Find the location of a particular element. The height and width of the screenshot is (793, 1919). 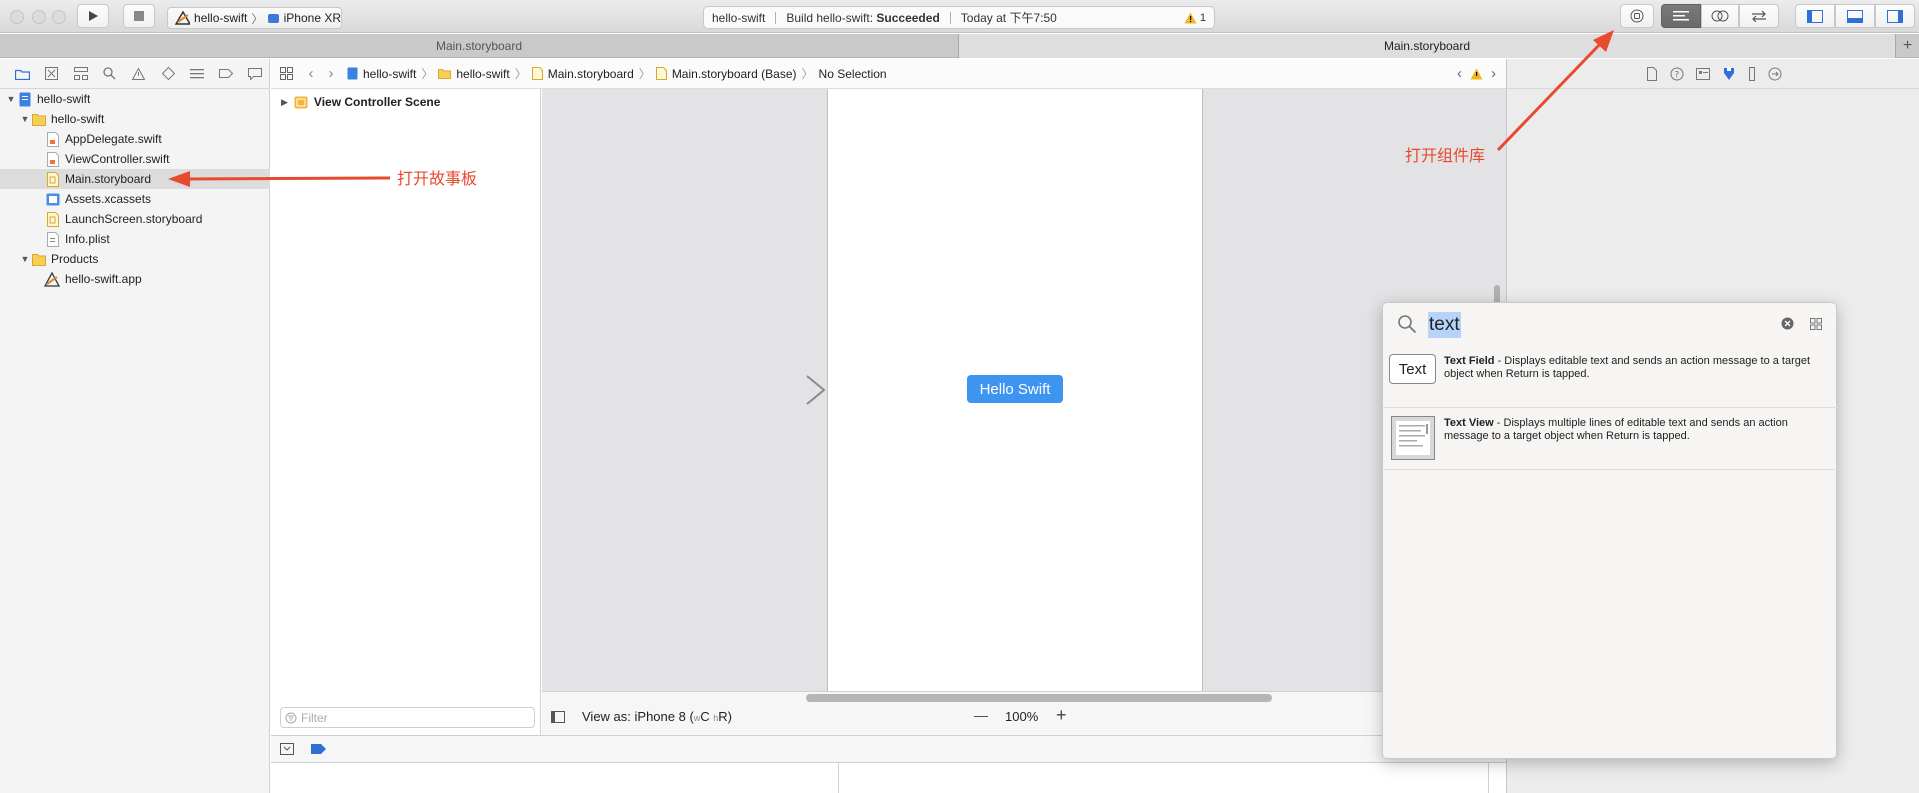

breadcrumb-file: Main.storyboard is located at coordinates (591, 74).